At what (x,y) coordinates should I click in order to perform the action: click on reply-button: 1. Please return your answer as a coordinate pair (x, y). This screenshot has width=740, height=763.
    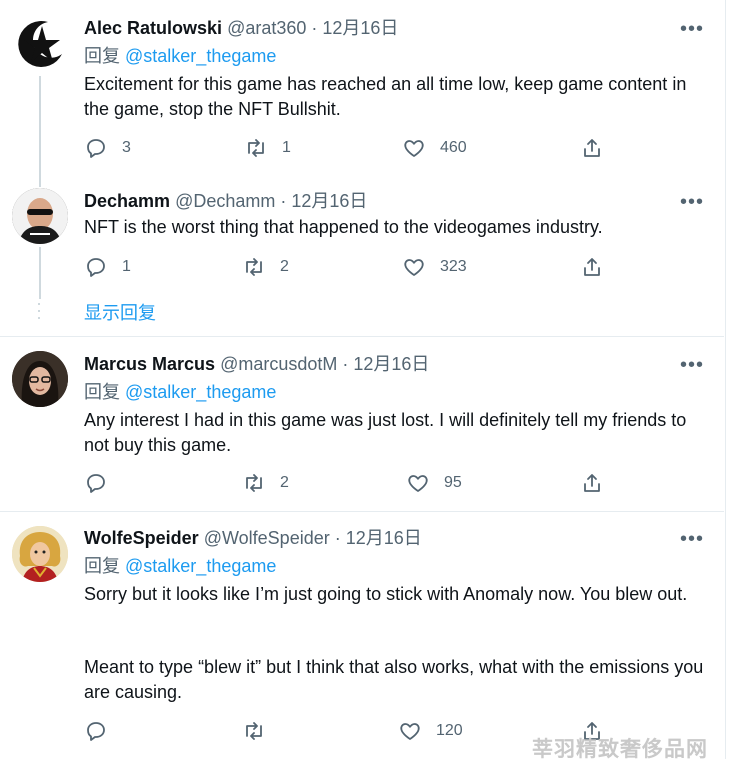
    Looking at the image, I should click on (107, 267).